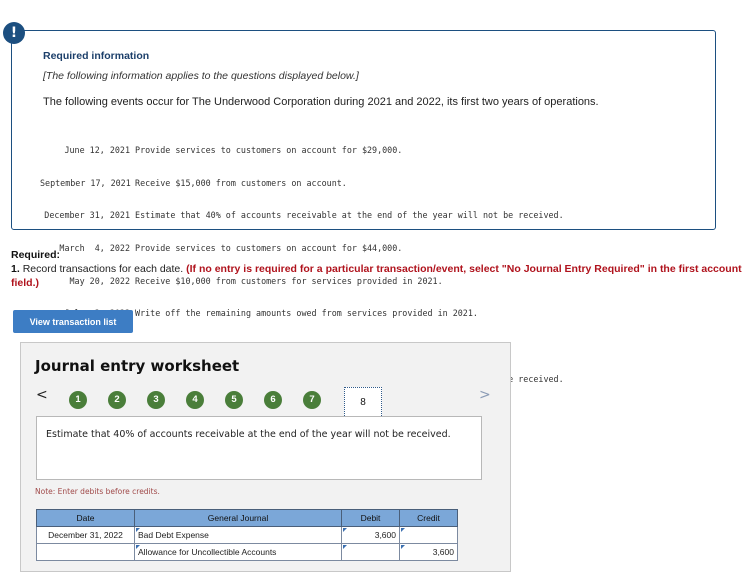 Image resolution: width=751 pixels, height=572 pixels. What do you see at coordinates (36, 255) in the screenshot?
I see `required-label: Required:` at bounding box center [36, 255].